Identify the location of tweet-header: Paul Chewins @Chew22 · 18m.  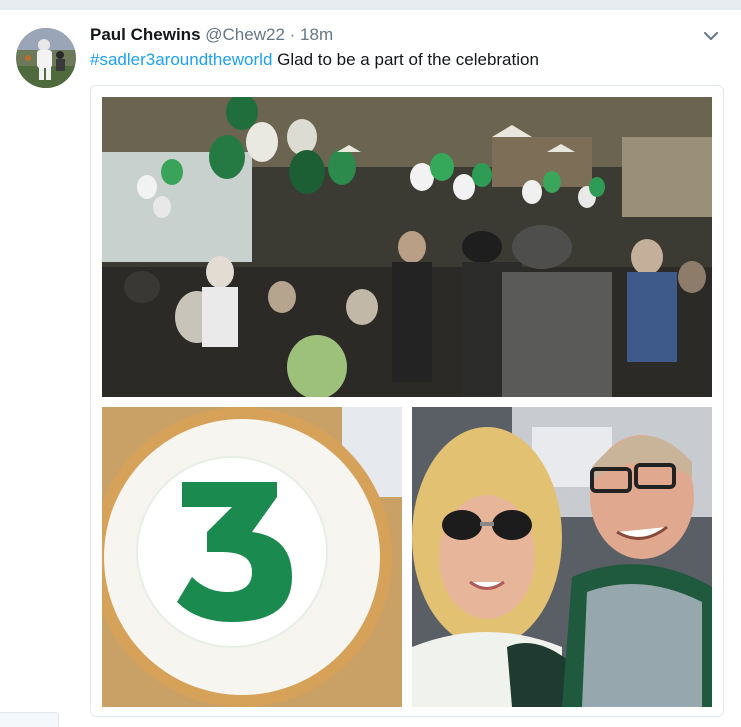
(395, 35).